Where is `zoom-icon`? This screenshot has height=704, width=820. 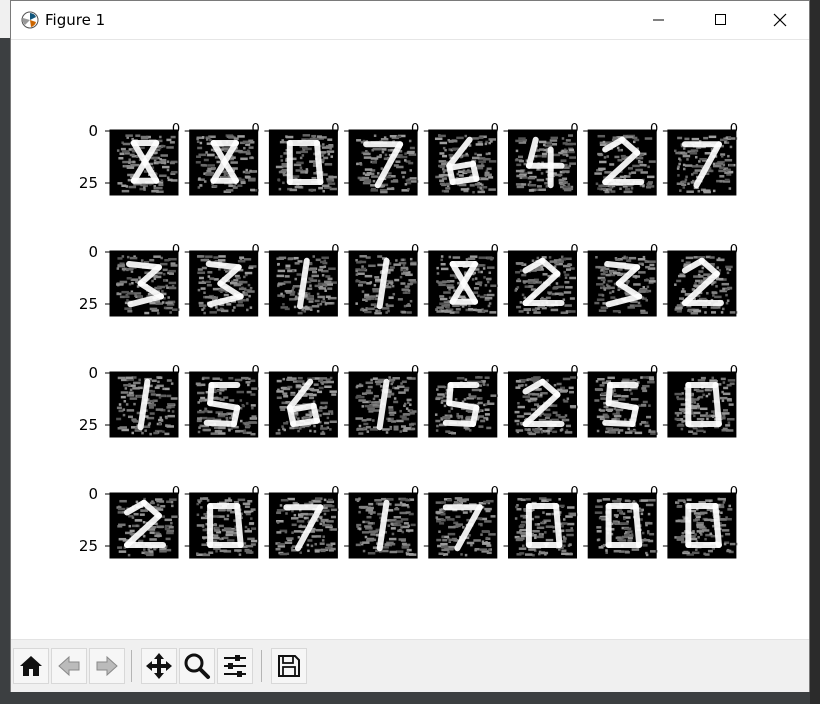 zoom-icon is located at coordinates (197, 666).